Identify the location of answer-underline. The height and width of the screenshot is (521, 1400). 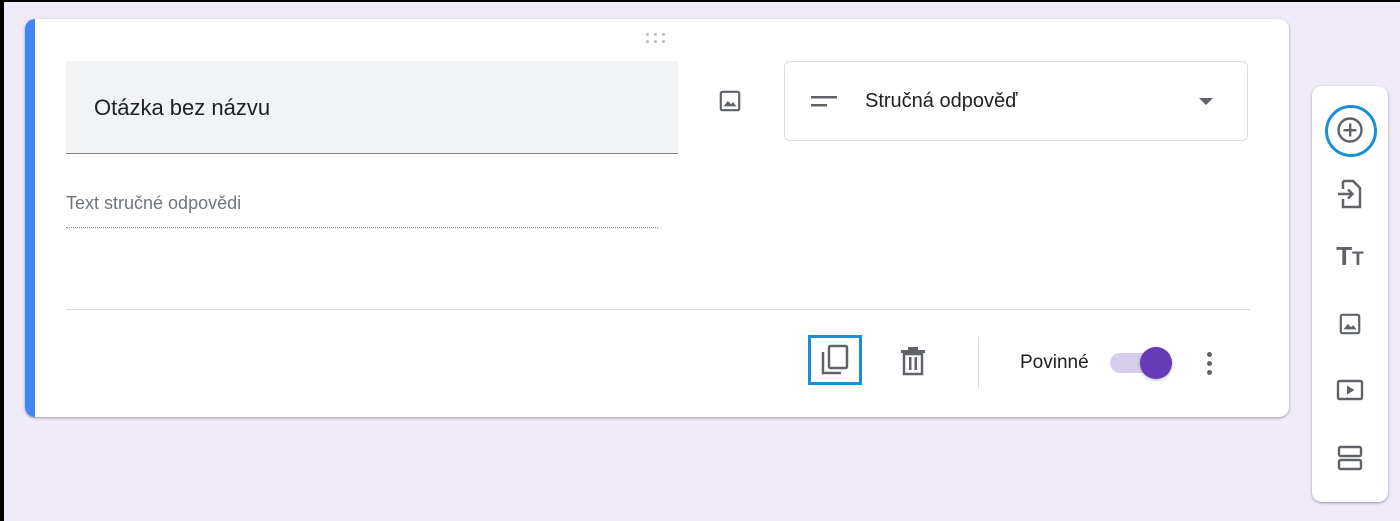
(362, 227).